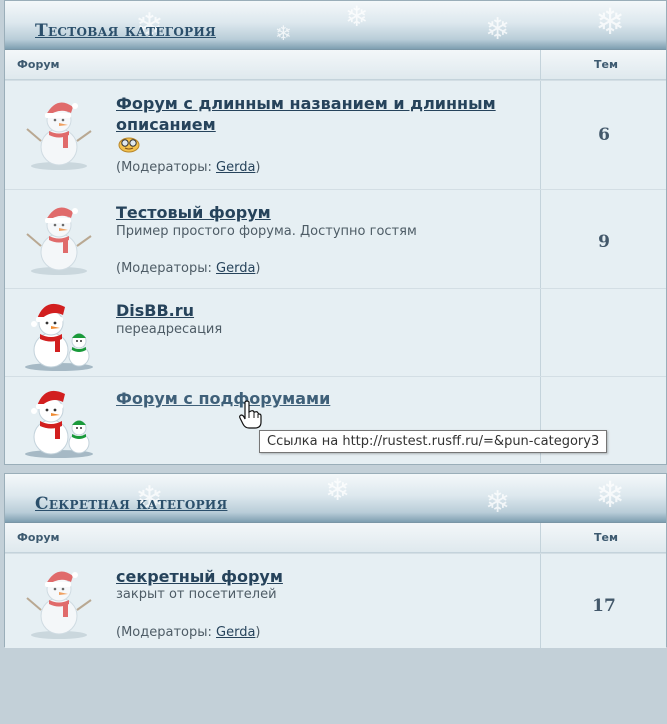 The height and width of the screenshot is (724, 667). What do you see at coordinates (335, 332) in the screenshot?
I see `forum-row: DisBB.ru переадресация` at bounding box center [335, 332].